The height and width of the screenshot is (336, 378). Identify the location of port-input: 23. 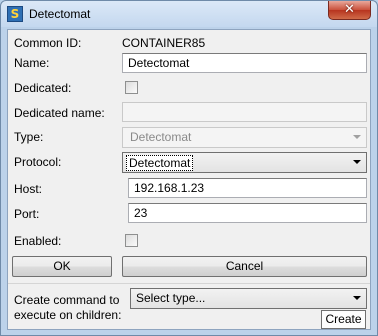
(247, 213).